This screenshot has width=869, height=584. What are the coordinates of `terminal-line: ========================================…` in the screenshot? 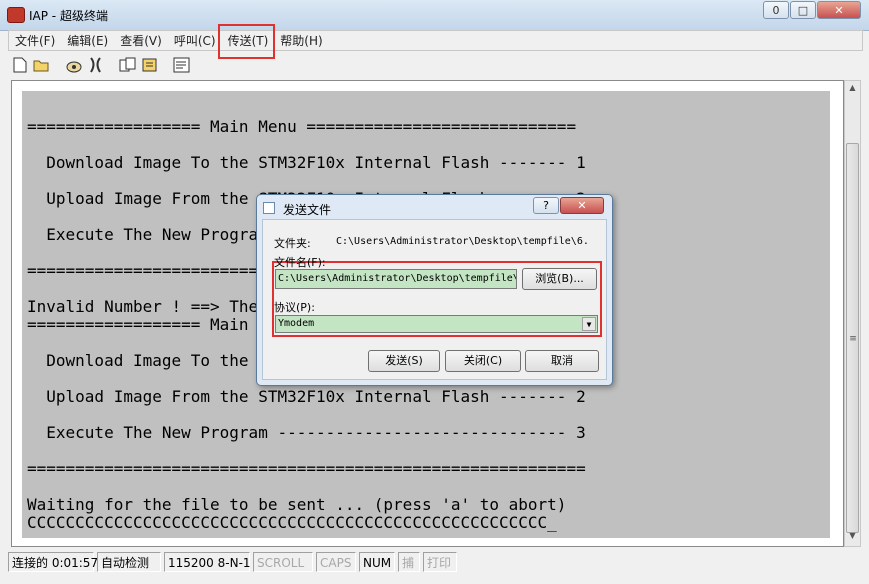 It's located at (306, 468).